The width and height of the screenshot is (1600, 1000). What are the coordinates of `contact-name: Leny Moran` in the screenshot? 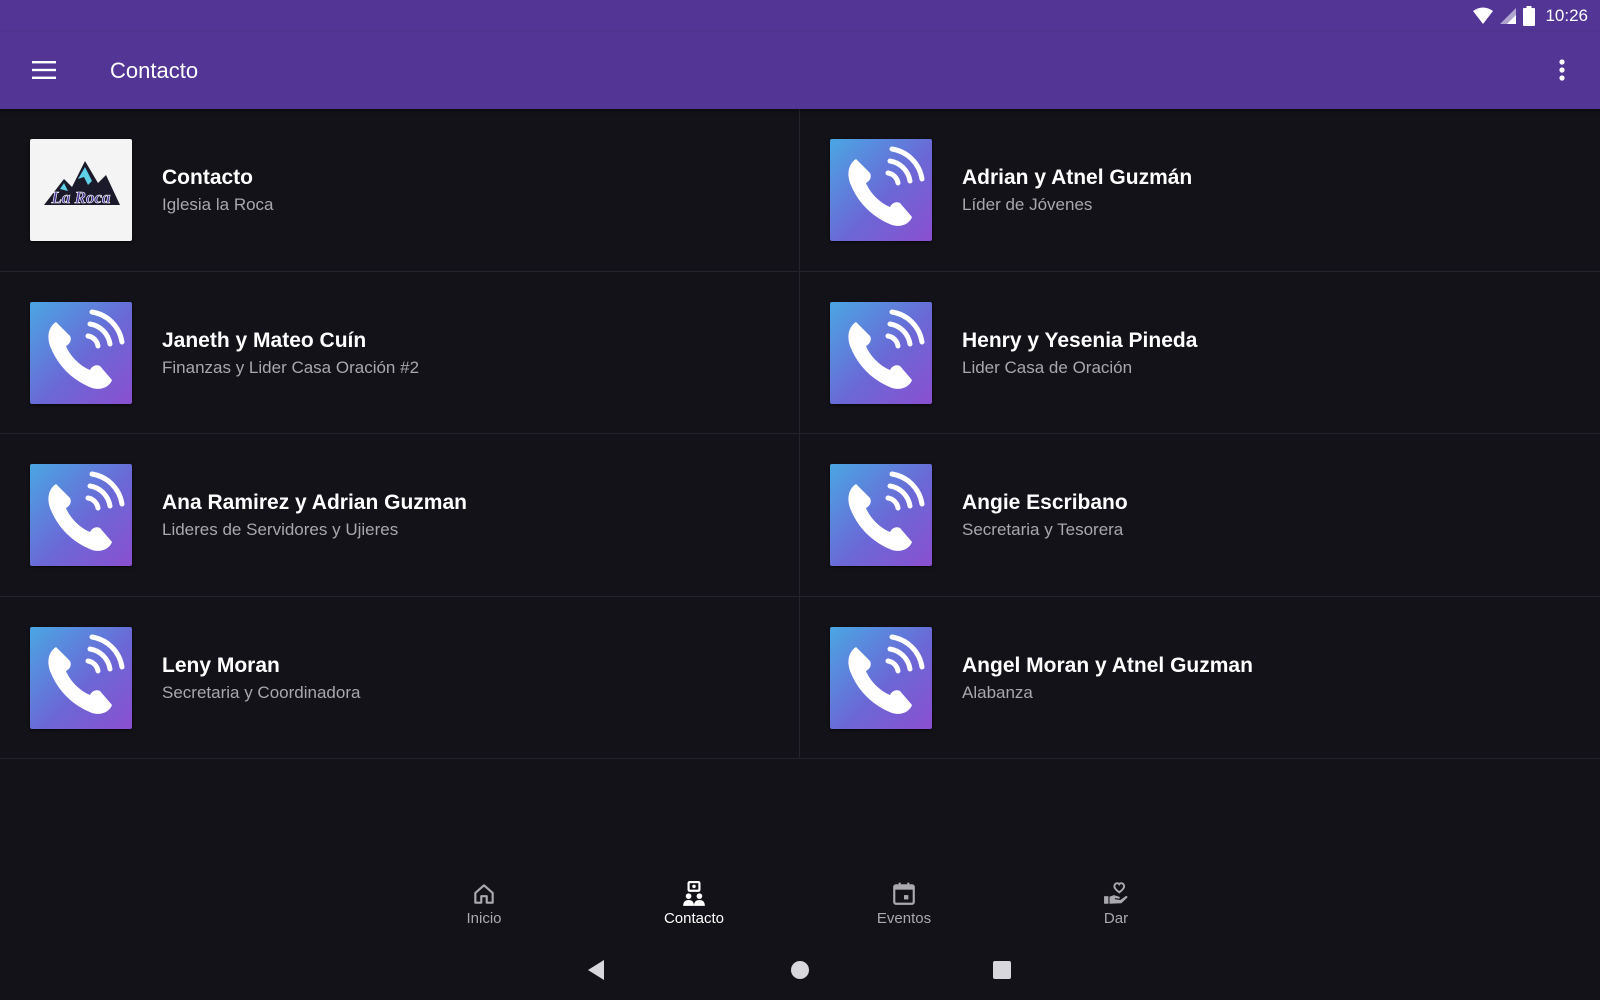 It's located at (221, 665).